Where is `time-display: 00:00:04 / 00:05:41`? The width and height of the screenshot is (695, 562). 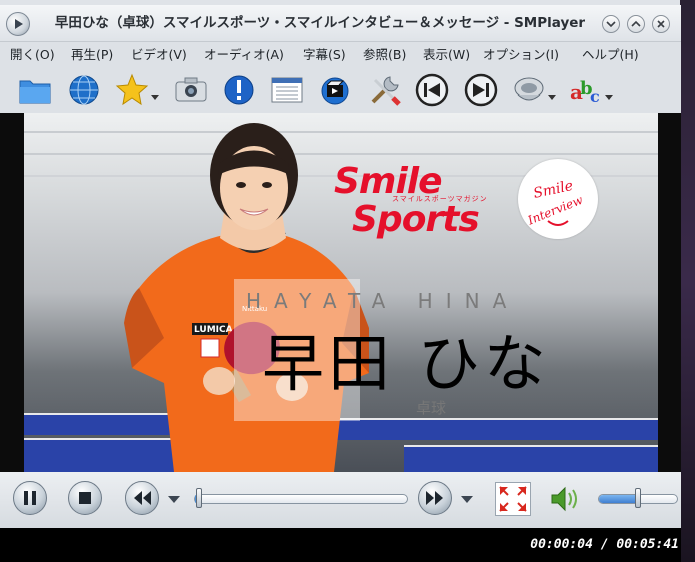
time-display: 00:00:04 / 00:05:41 is located at coordinates (604, 544).